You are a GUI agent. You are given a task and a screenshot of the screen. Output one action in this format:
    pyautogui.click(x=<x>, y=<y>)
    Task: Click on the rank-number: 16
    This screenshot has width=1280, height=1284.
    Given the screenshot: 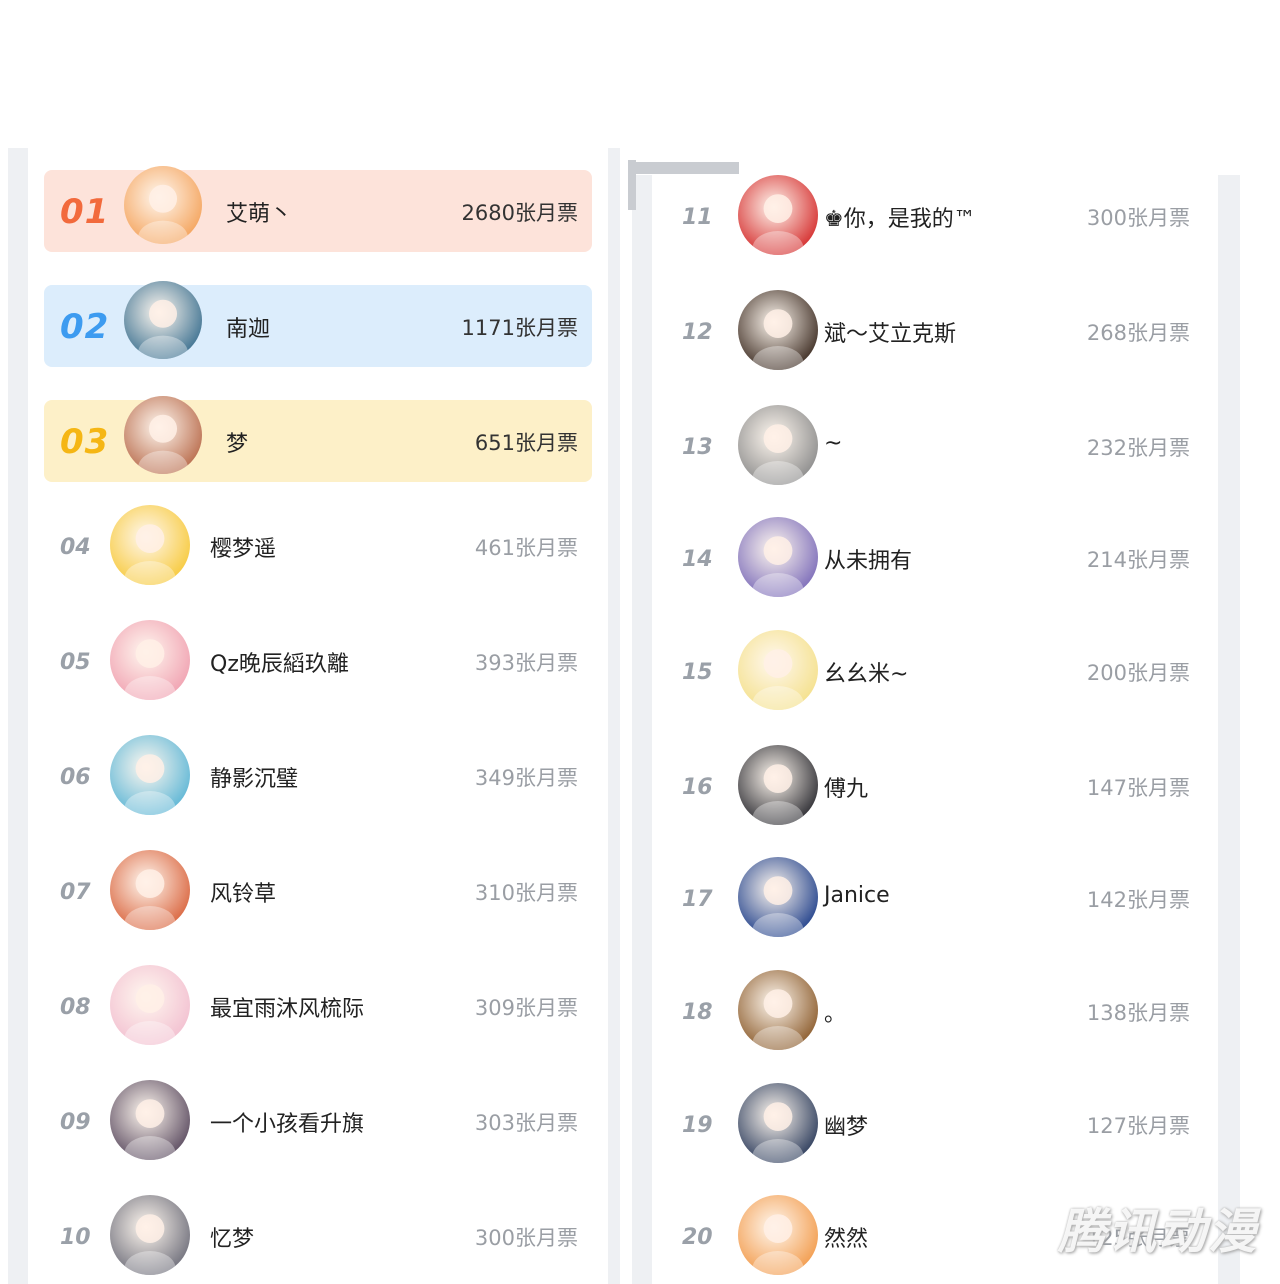 What is the action you would take?
    pyautogui.click(x=697, y=787)
    